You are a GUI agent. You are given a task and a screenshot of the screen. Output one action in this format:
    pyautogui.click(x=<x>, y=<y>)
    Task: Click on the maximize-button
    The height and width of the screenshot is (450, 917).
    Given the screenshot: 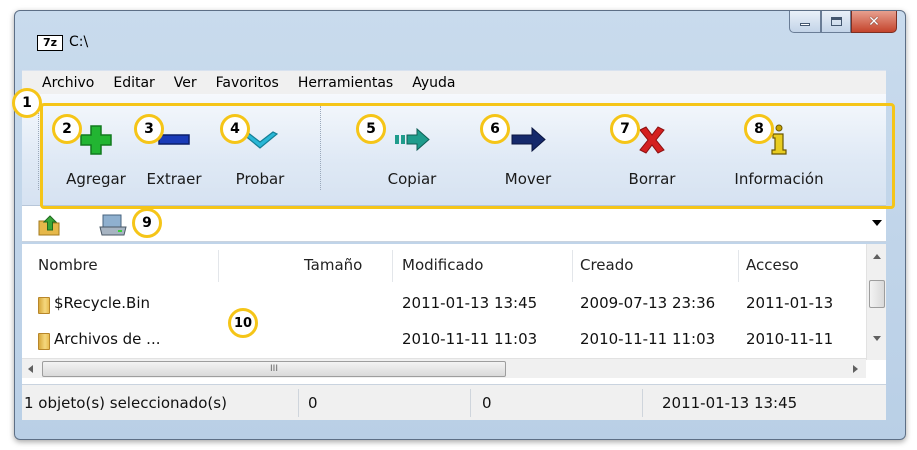 What is the action you would take?
    pyautogui.click(x=836, y=22)
    